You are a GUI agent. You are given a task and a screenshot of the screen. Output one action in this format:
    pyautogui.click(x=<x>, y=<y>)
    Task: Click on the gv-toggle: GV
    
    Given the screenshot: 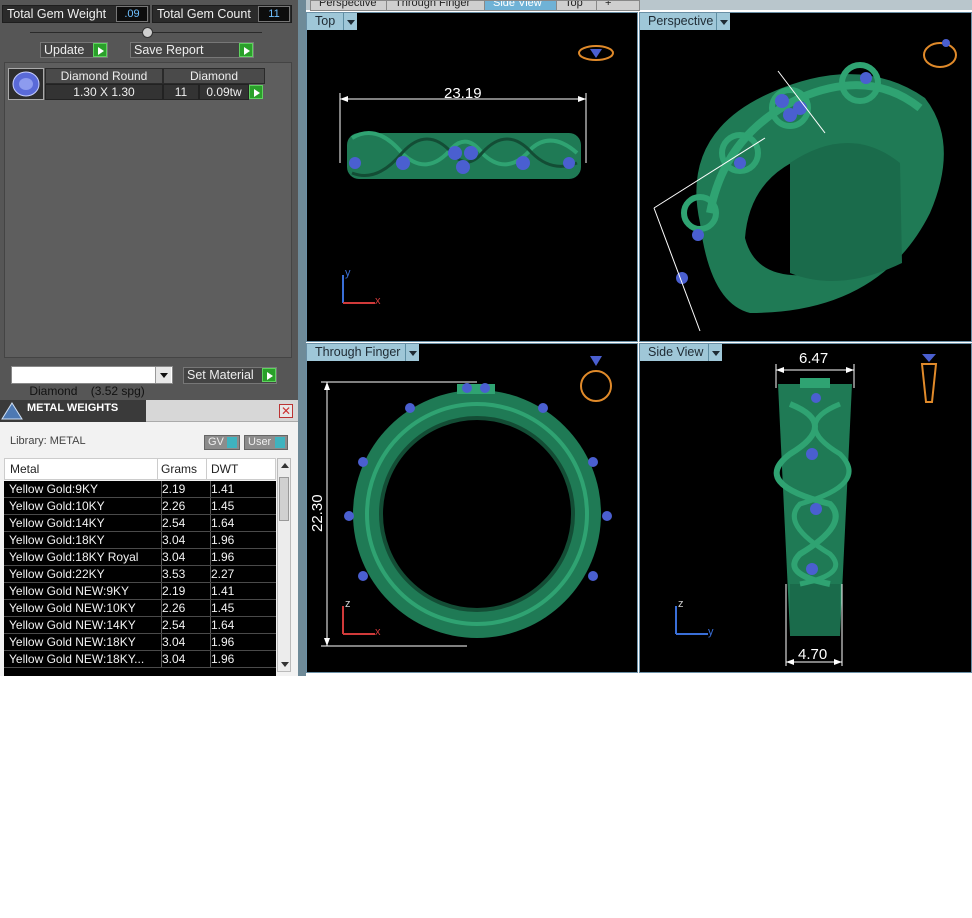 What is the action you would take?
    pyautogui.click(x=222, y=442)
    